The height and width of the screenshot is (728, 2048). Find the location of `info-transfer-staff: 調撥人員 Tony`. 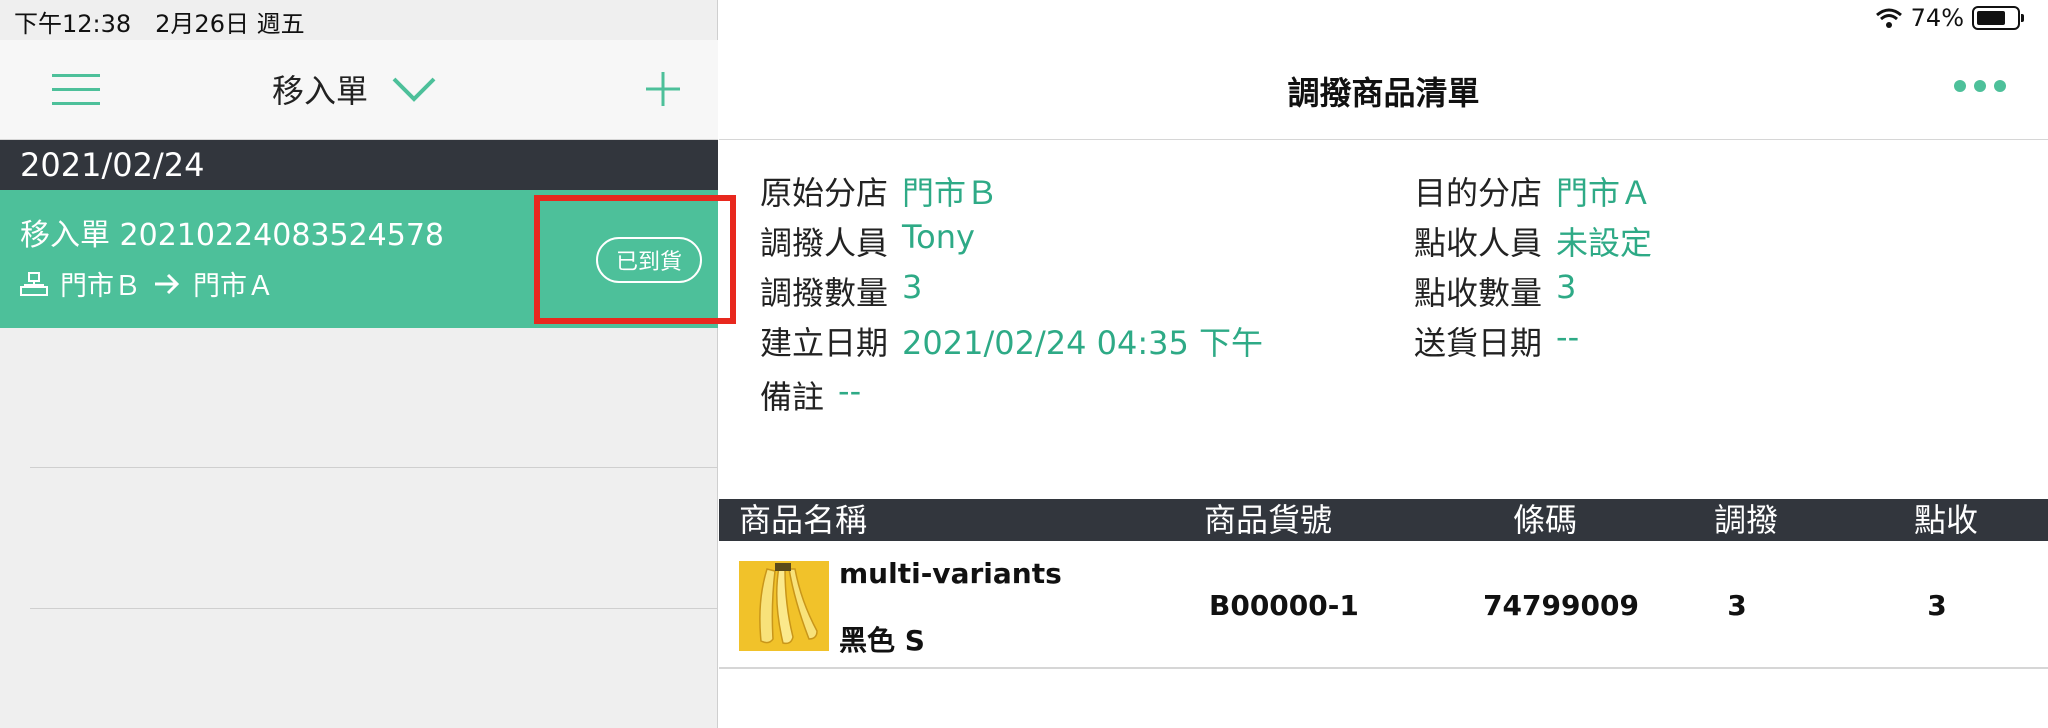

info-transfer-staff: 調撥人員 Tony is located at coordinates (867, 241).